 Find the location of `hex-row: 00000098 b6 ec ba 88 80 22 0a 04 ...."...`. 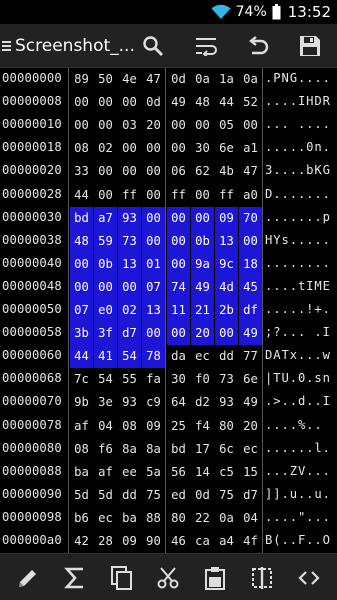

hex-row: 00000098 b6 ec ba 88 80 22 0a 04 ...."... is located at coordinates (168, 518).